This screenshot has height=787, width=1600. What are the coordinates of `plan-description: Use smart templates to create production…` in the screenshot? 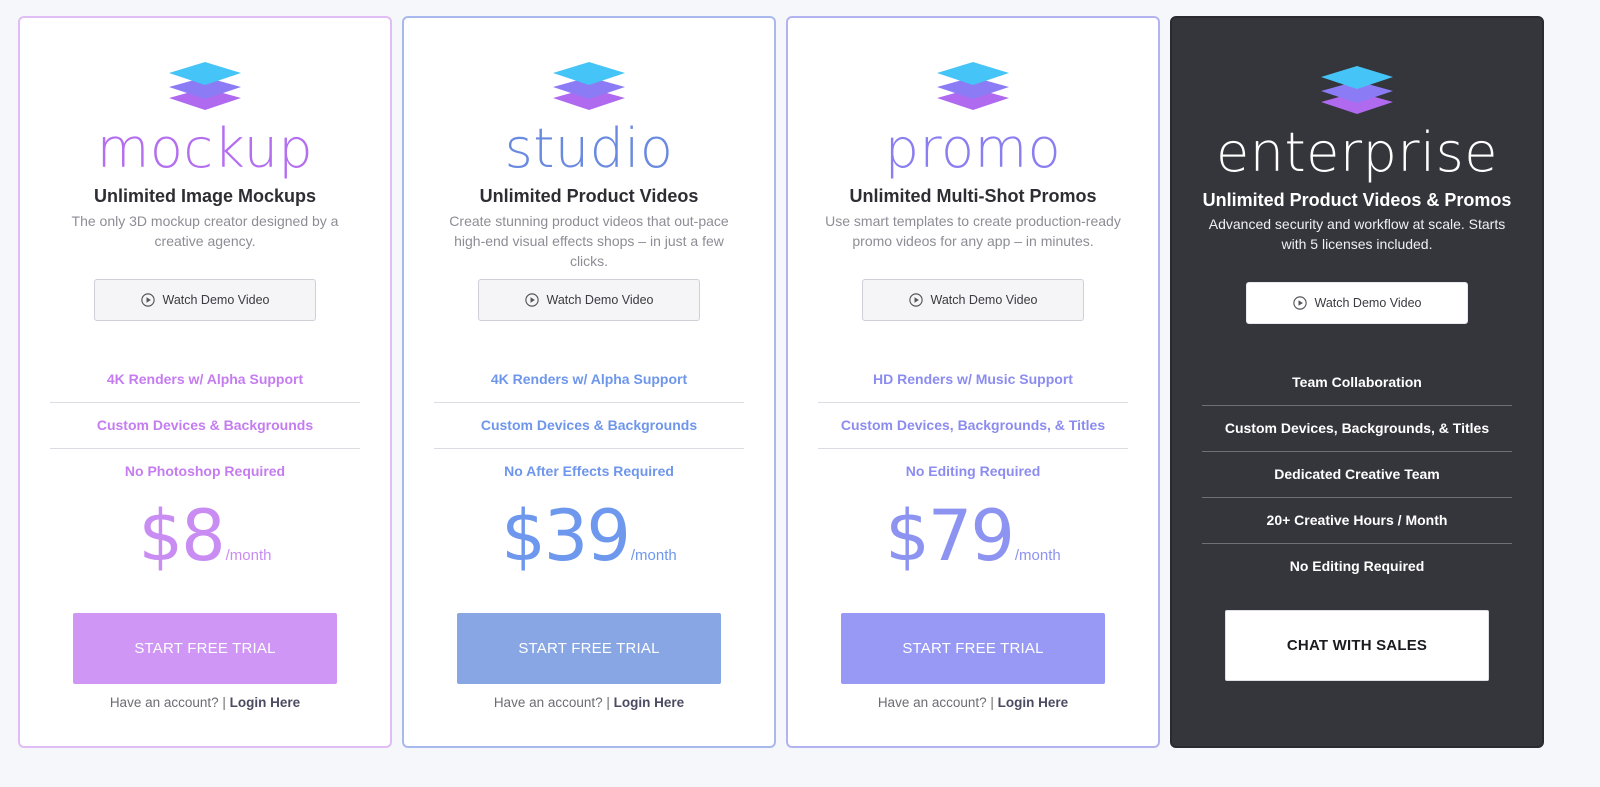 It's located at (973, 231).